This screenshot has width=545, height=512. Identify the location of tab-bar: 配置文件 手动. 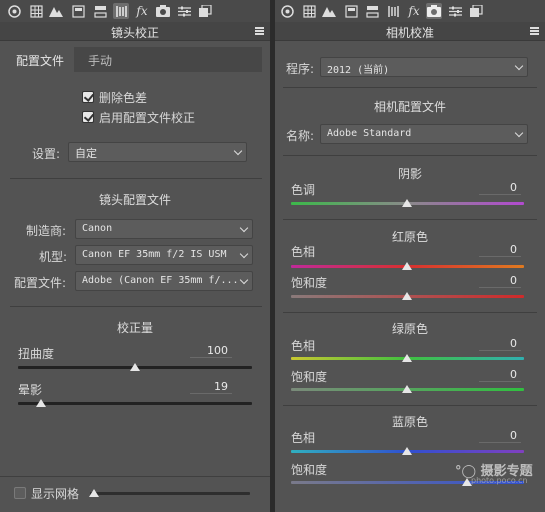
(135, 59).